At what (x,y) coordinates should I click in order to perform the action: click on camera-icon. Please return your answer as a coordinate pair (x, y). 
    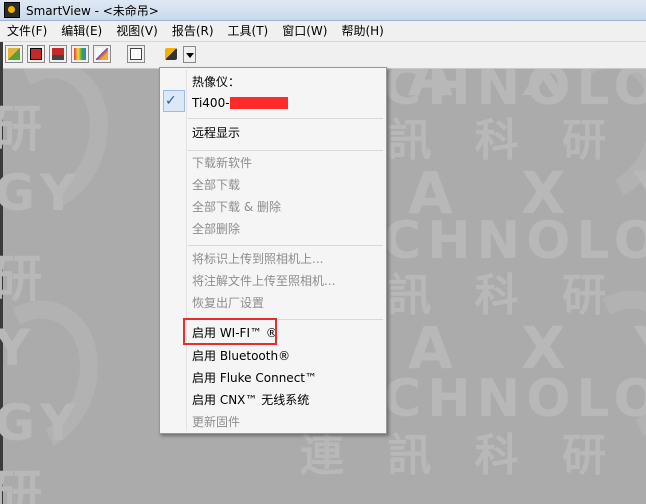
    Looking at the image, I should click on (171, 54).